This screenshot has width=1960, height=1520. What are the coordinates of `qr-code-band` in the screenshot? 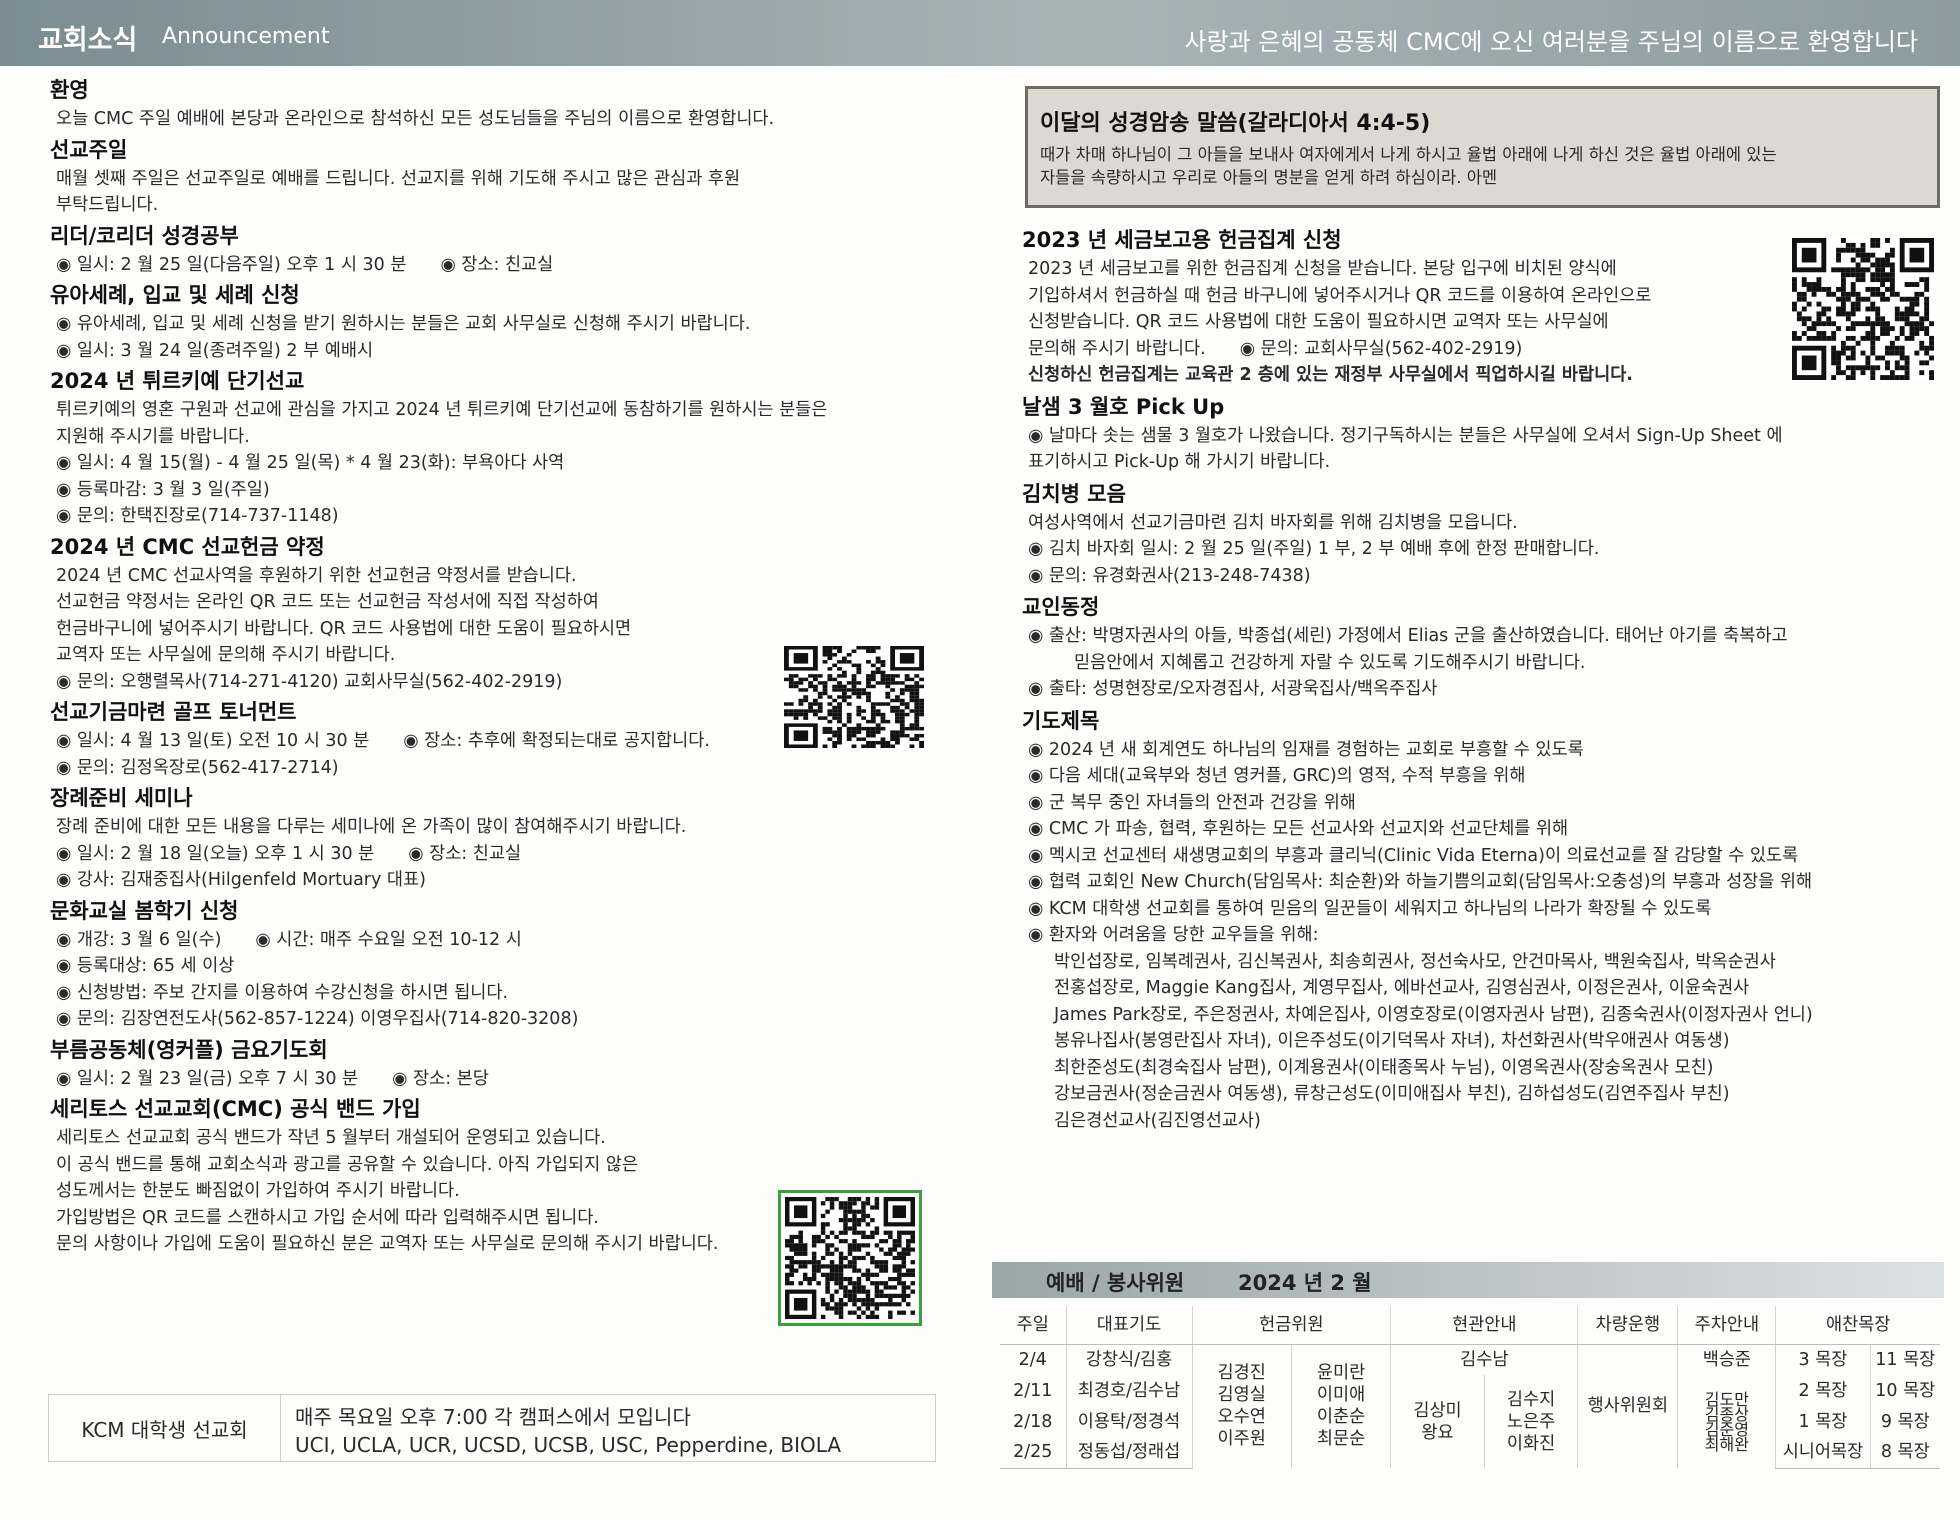 It's located at (850, 1258).